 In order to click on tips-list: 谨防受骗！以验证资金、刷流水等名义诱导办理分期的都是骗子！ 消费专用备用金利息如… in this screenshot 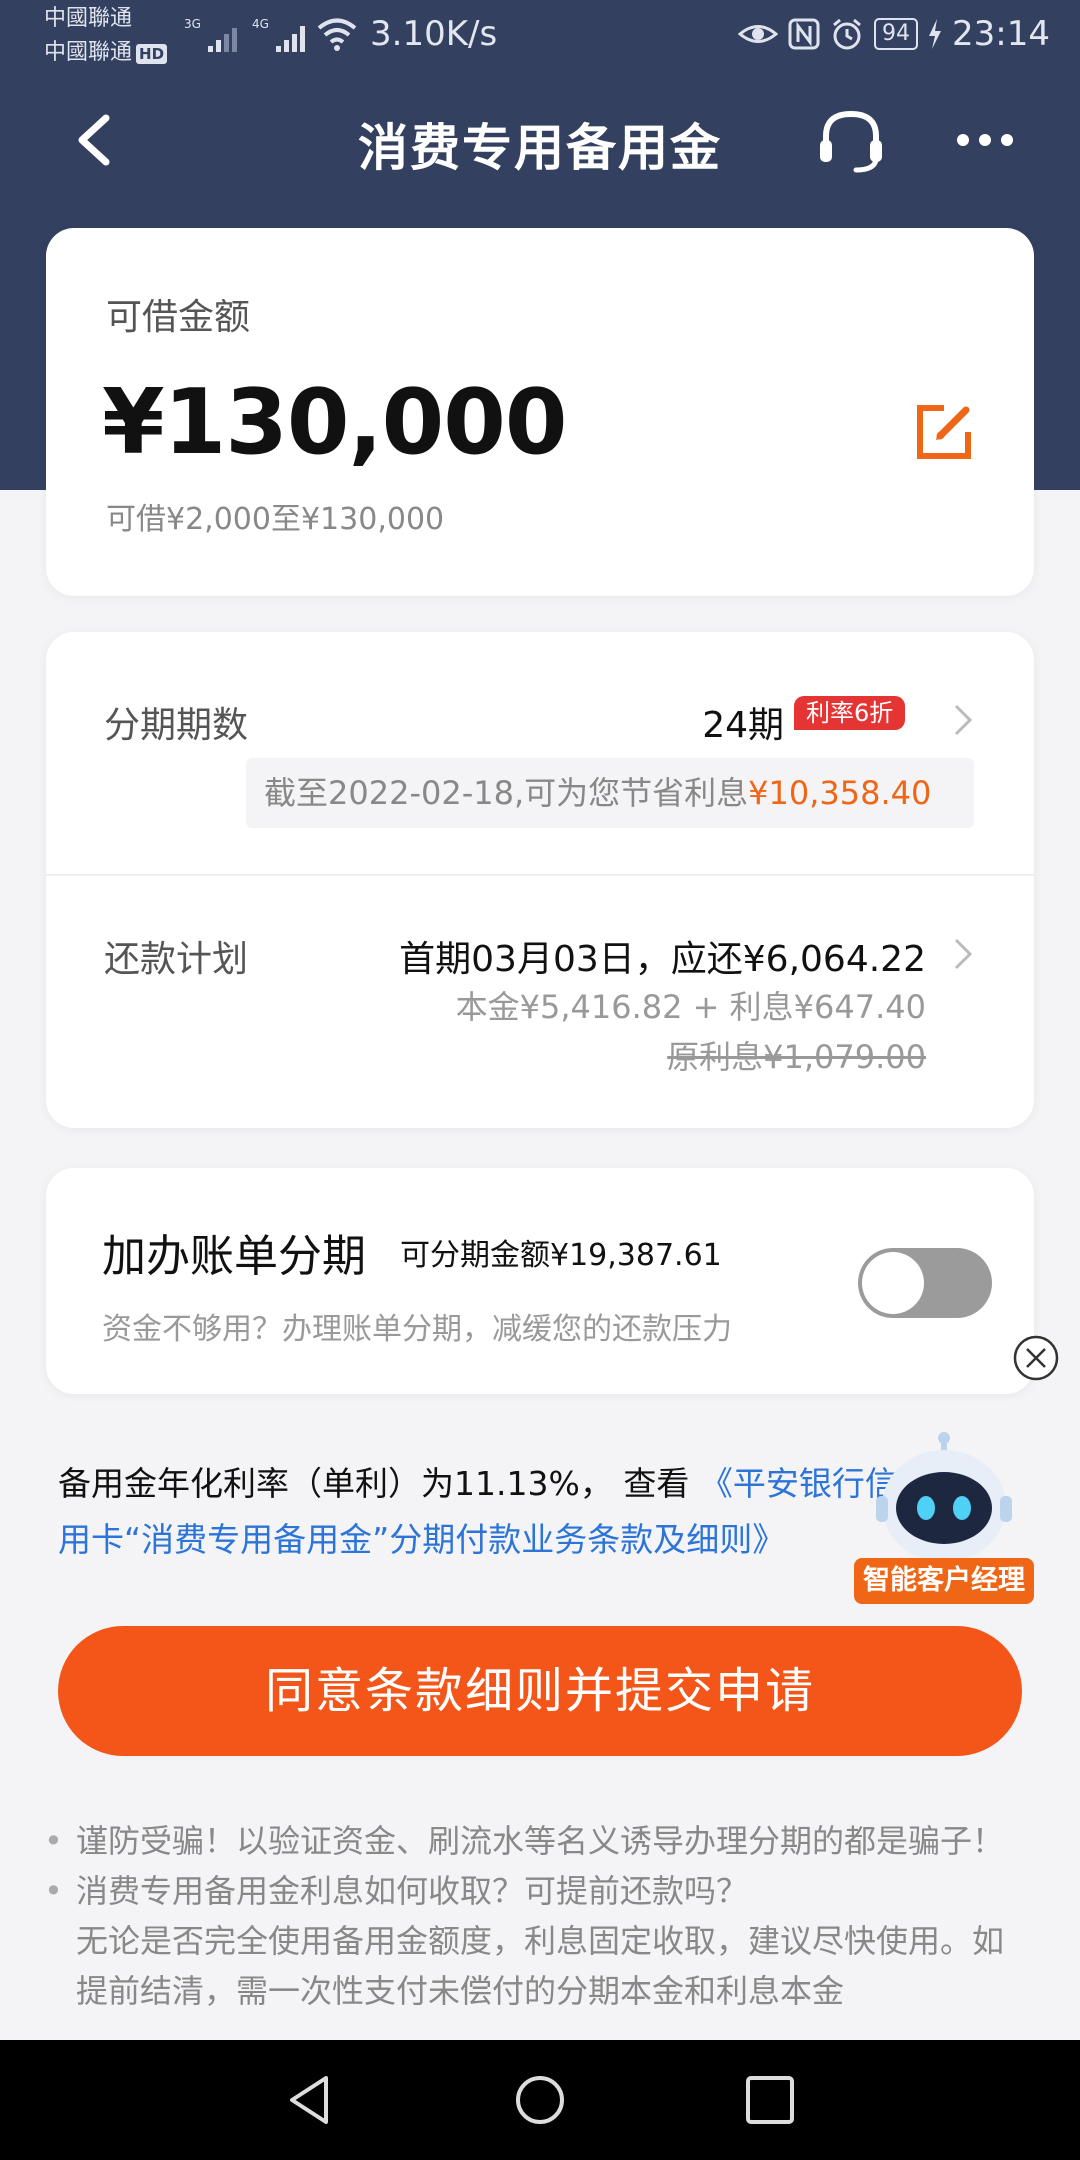, I will do `click(534, 1916)`.